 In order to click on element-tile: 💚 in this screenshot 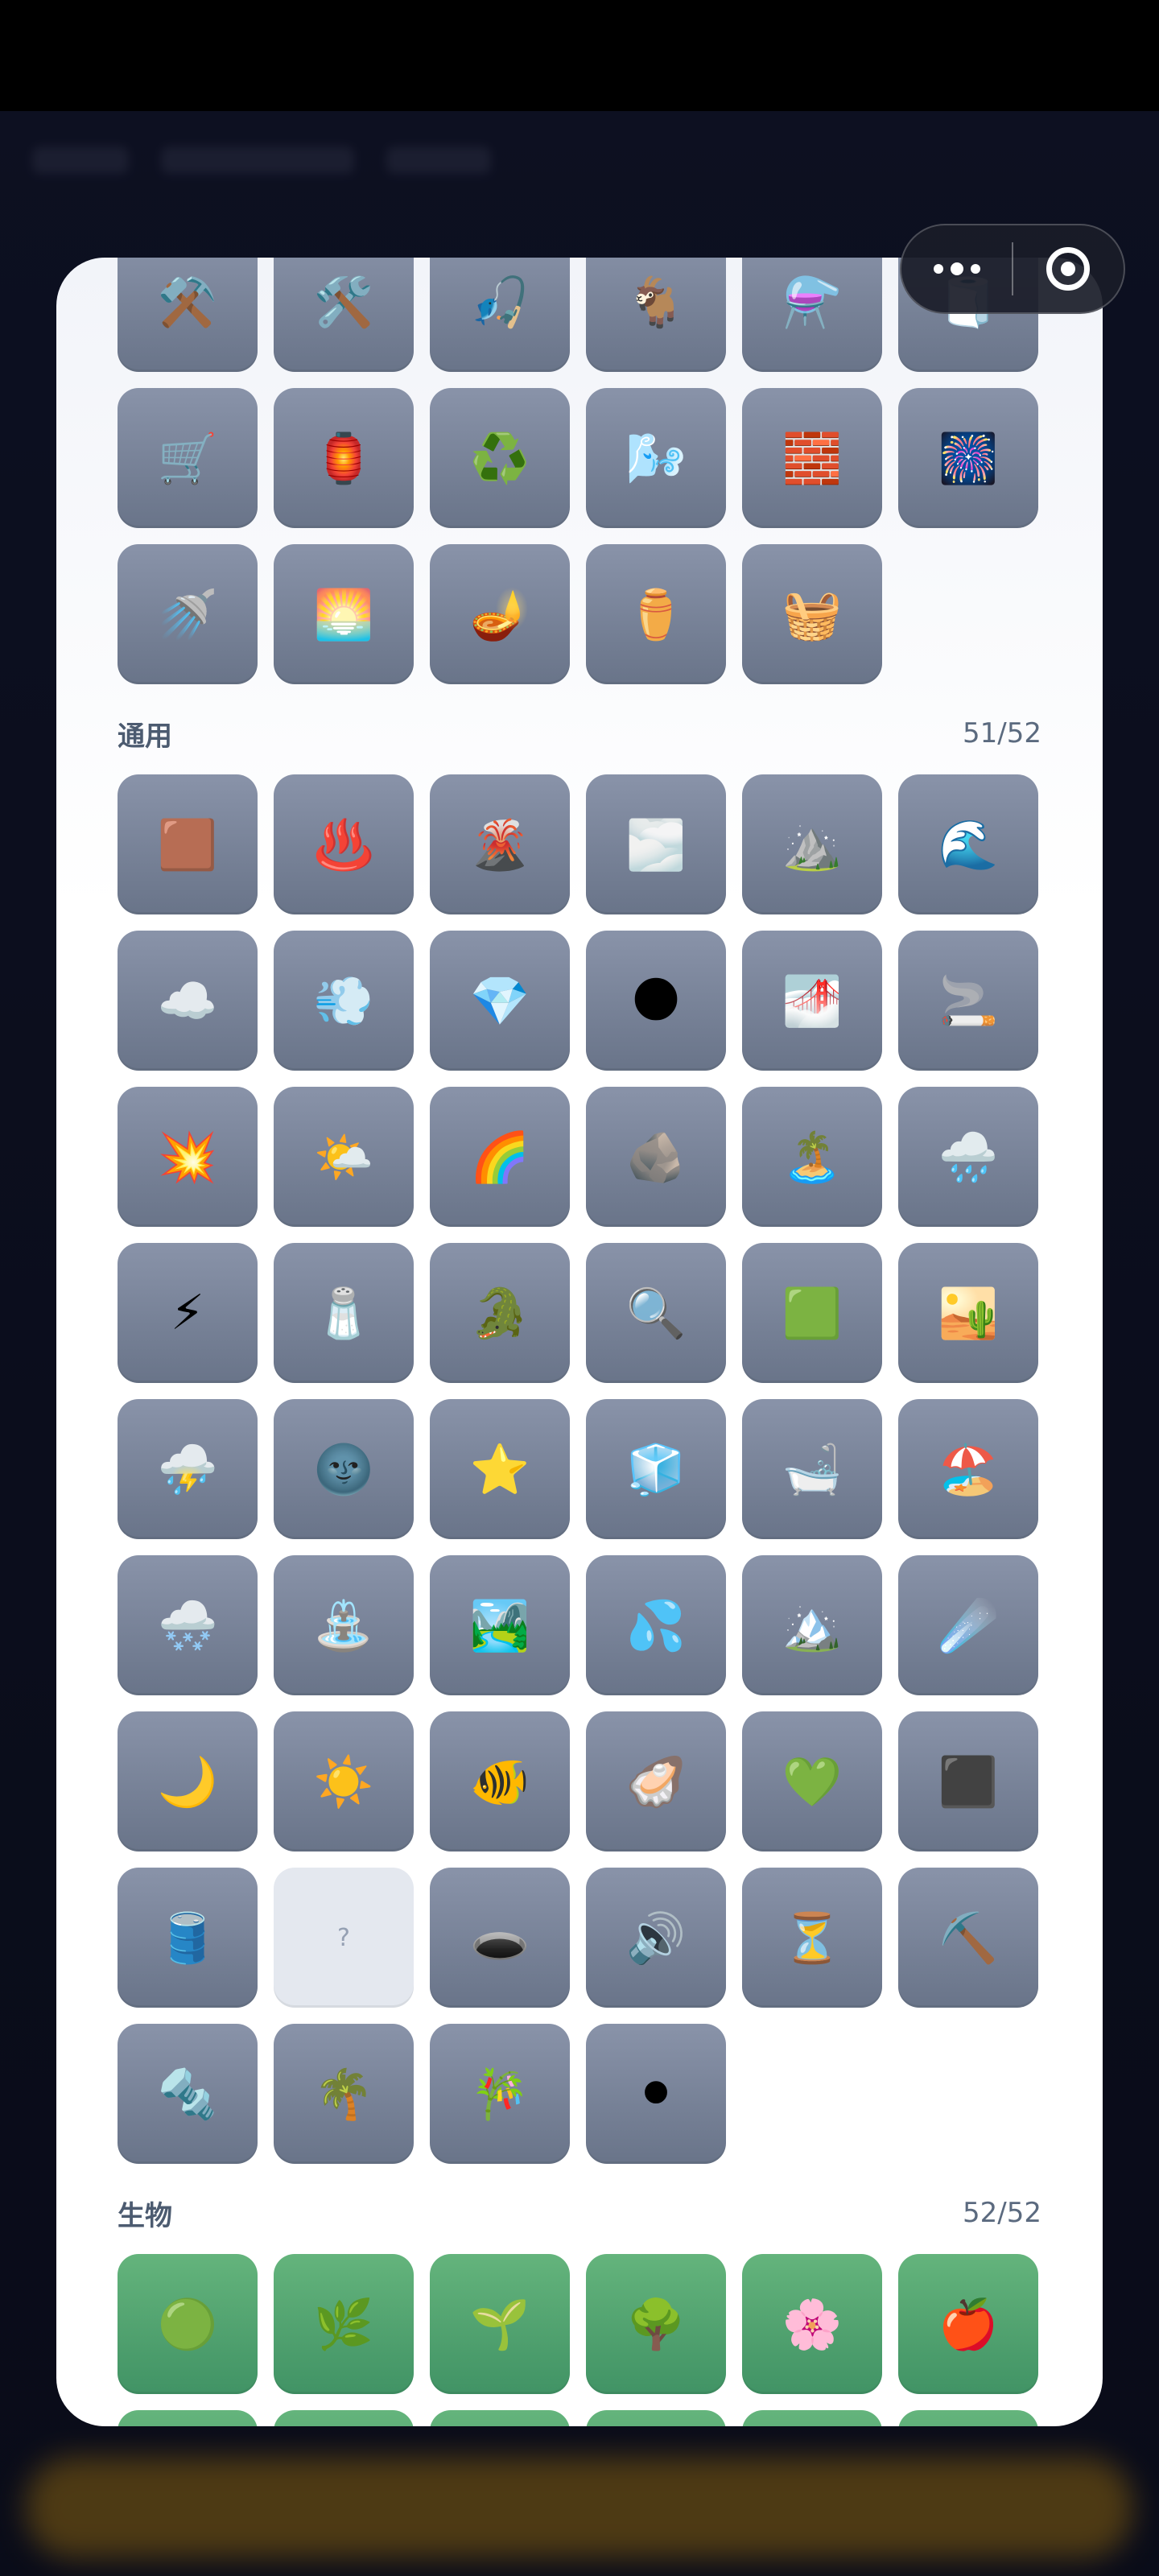, I will do `click(812, 1781)`.